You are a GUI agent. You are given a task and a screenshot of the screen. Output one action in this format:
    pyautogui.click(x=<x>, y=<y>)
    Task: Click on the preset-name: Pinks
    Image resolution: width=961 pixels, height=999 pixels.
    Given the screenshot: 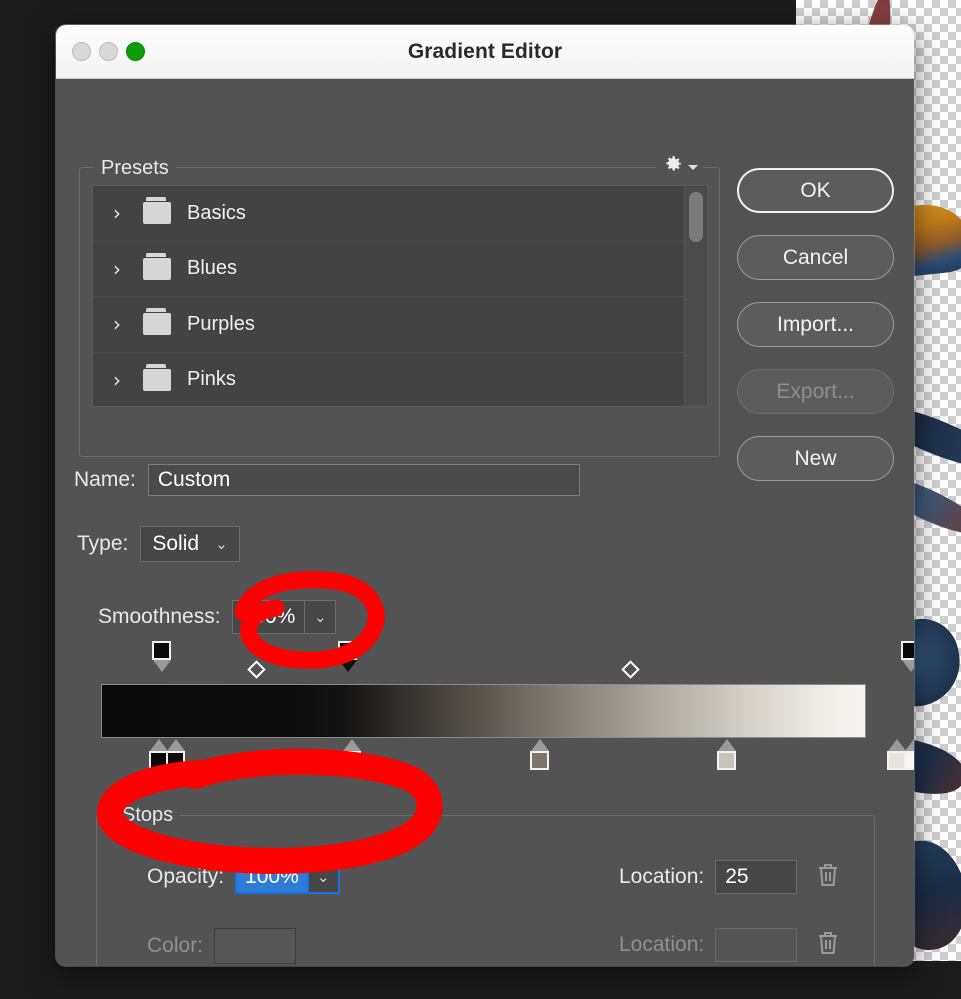 What is the action you would take?
    pyautogui.click(x=211, y=379)
    